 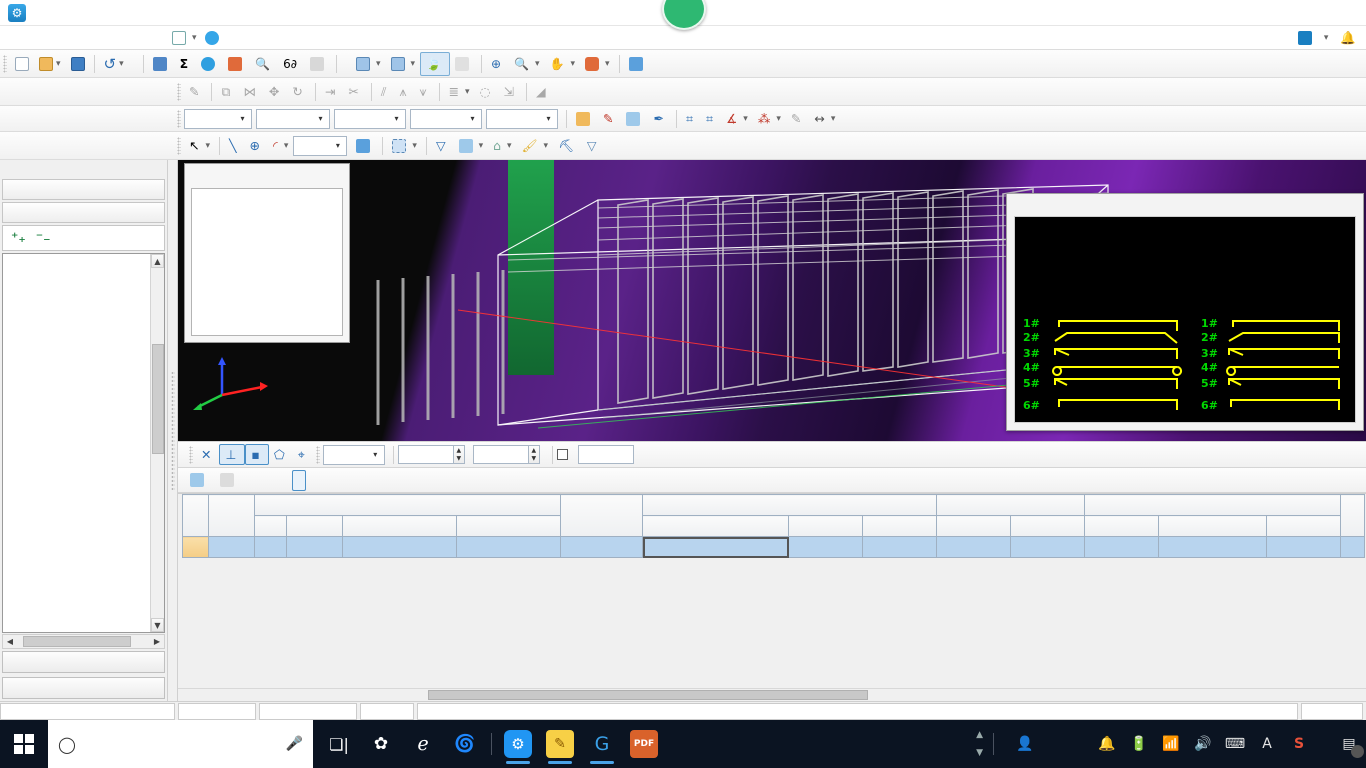 What do you see at coordinates (83, 443) in the screenshot?
I see `component-tree: ▲ ▼` at bounding box center [83, 443].